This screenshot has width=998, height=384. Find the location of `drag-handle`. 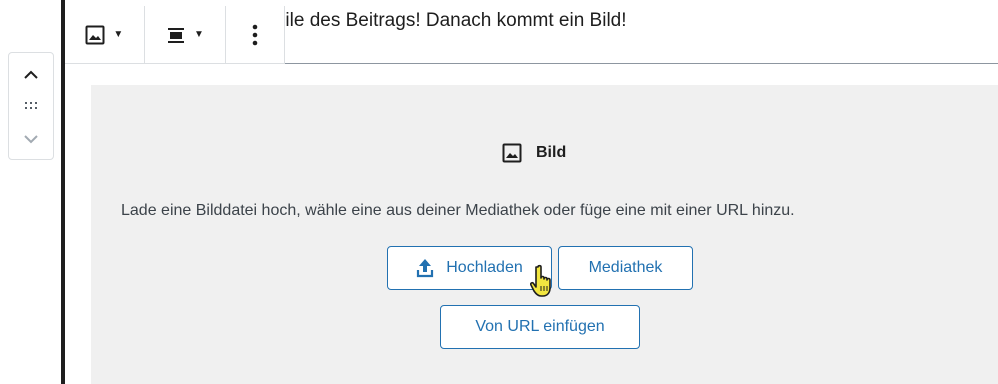

drag-handle is located at coordinates (31, 106).